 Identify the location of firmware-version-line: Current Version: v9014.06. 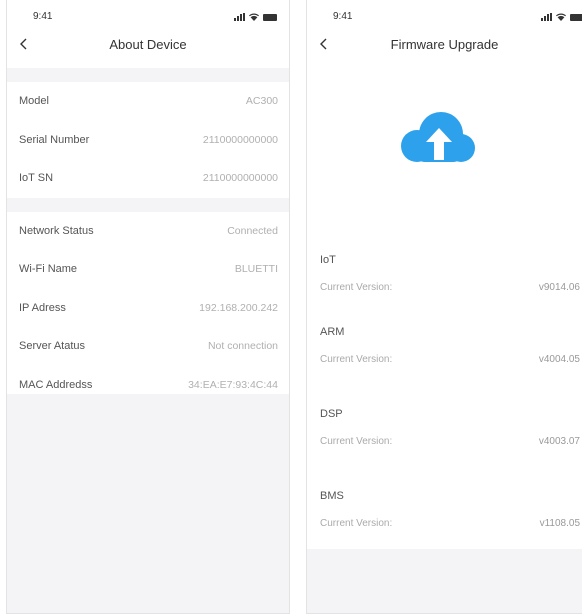
(450, 287).